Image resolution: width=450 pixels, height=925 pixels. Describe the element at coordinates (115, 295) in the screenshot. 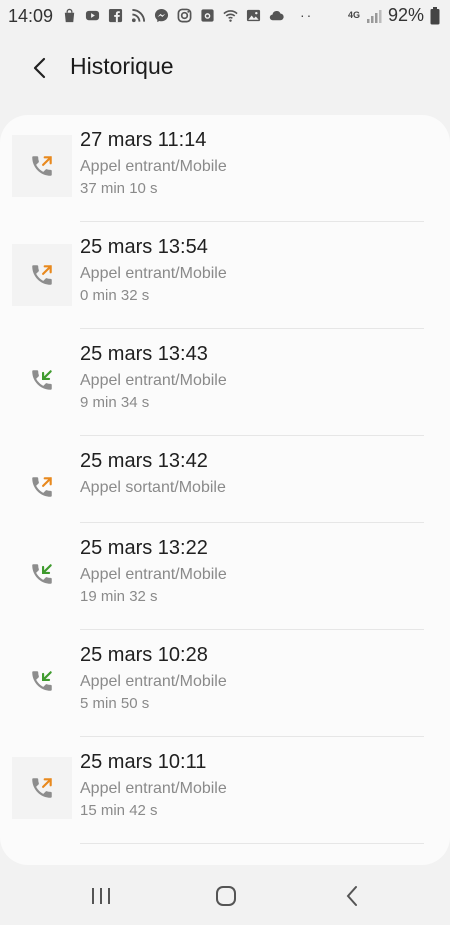

I see `call-duration: 0 min 32 s` at that location.